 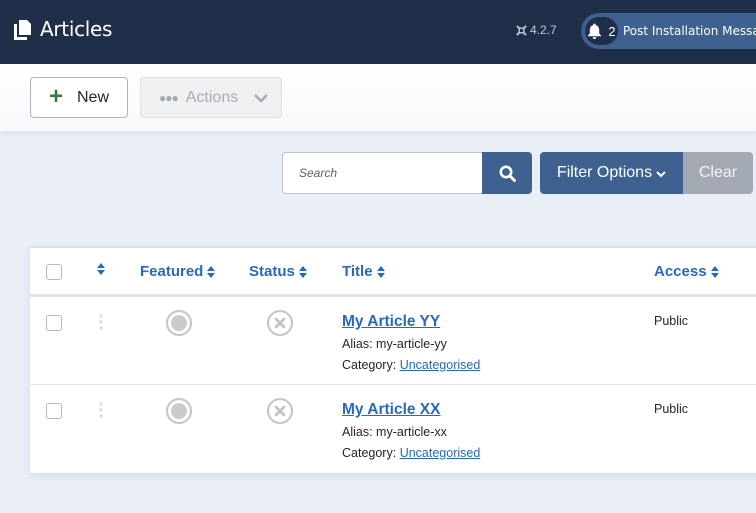 I want to click on version-info: 4.2.7, so click(x=536, y=30).